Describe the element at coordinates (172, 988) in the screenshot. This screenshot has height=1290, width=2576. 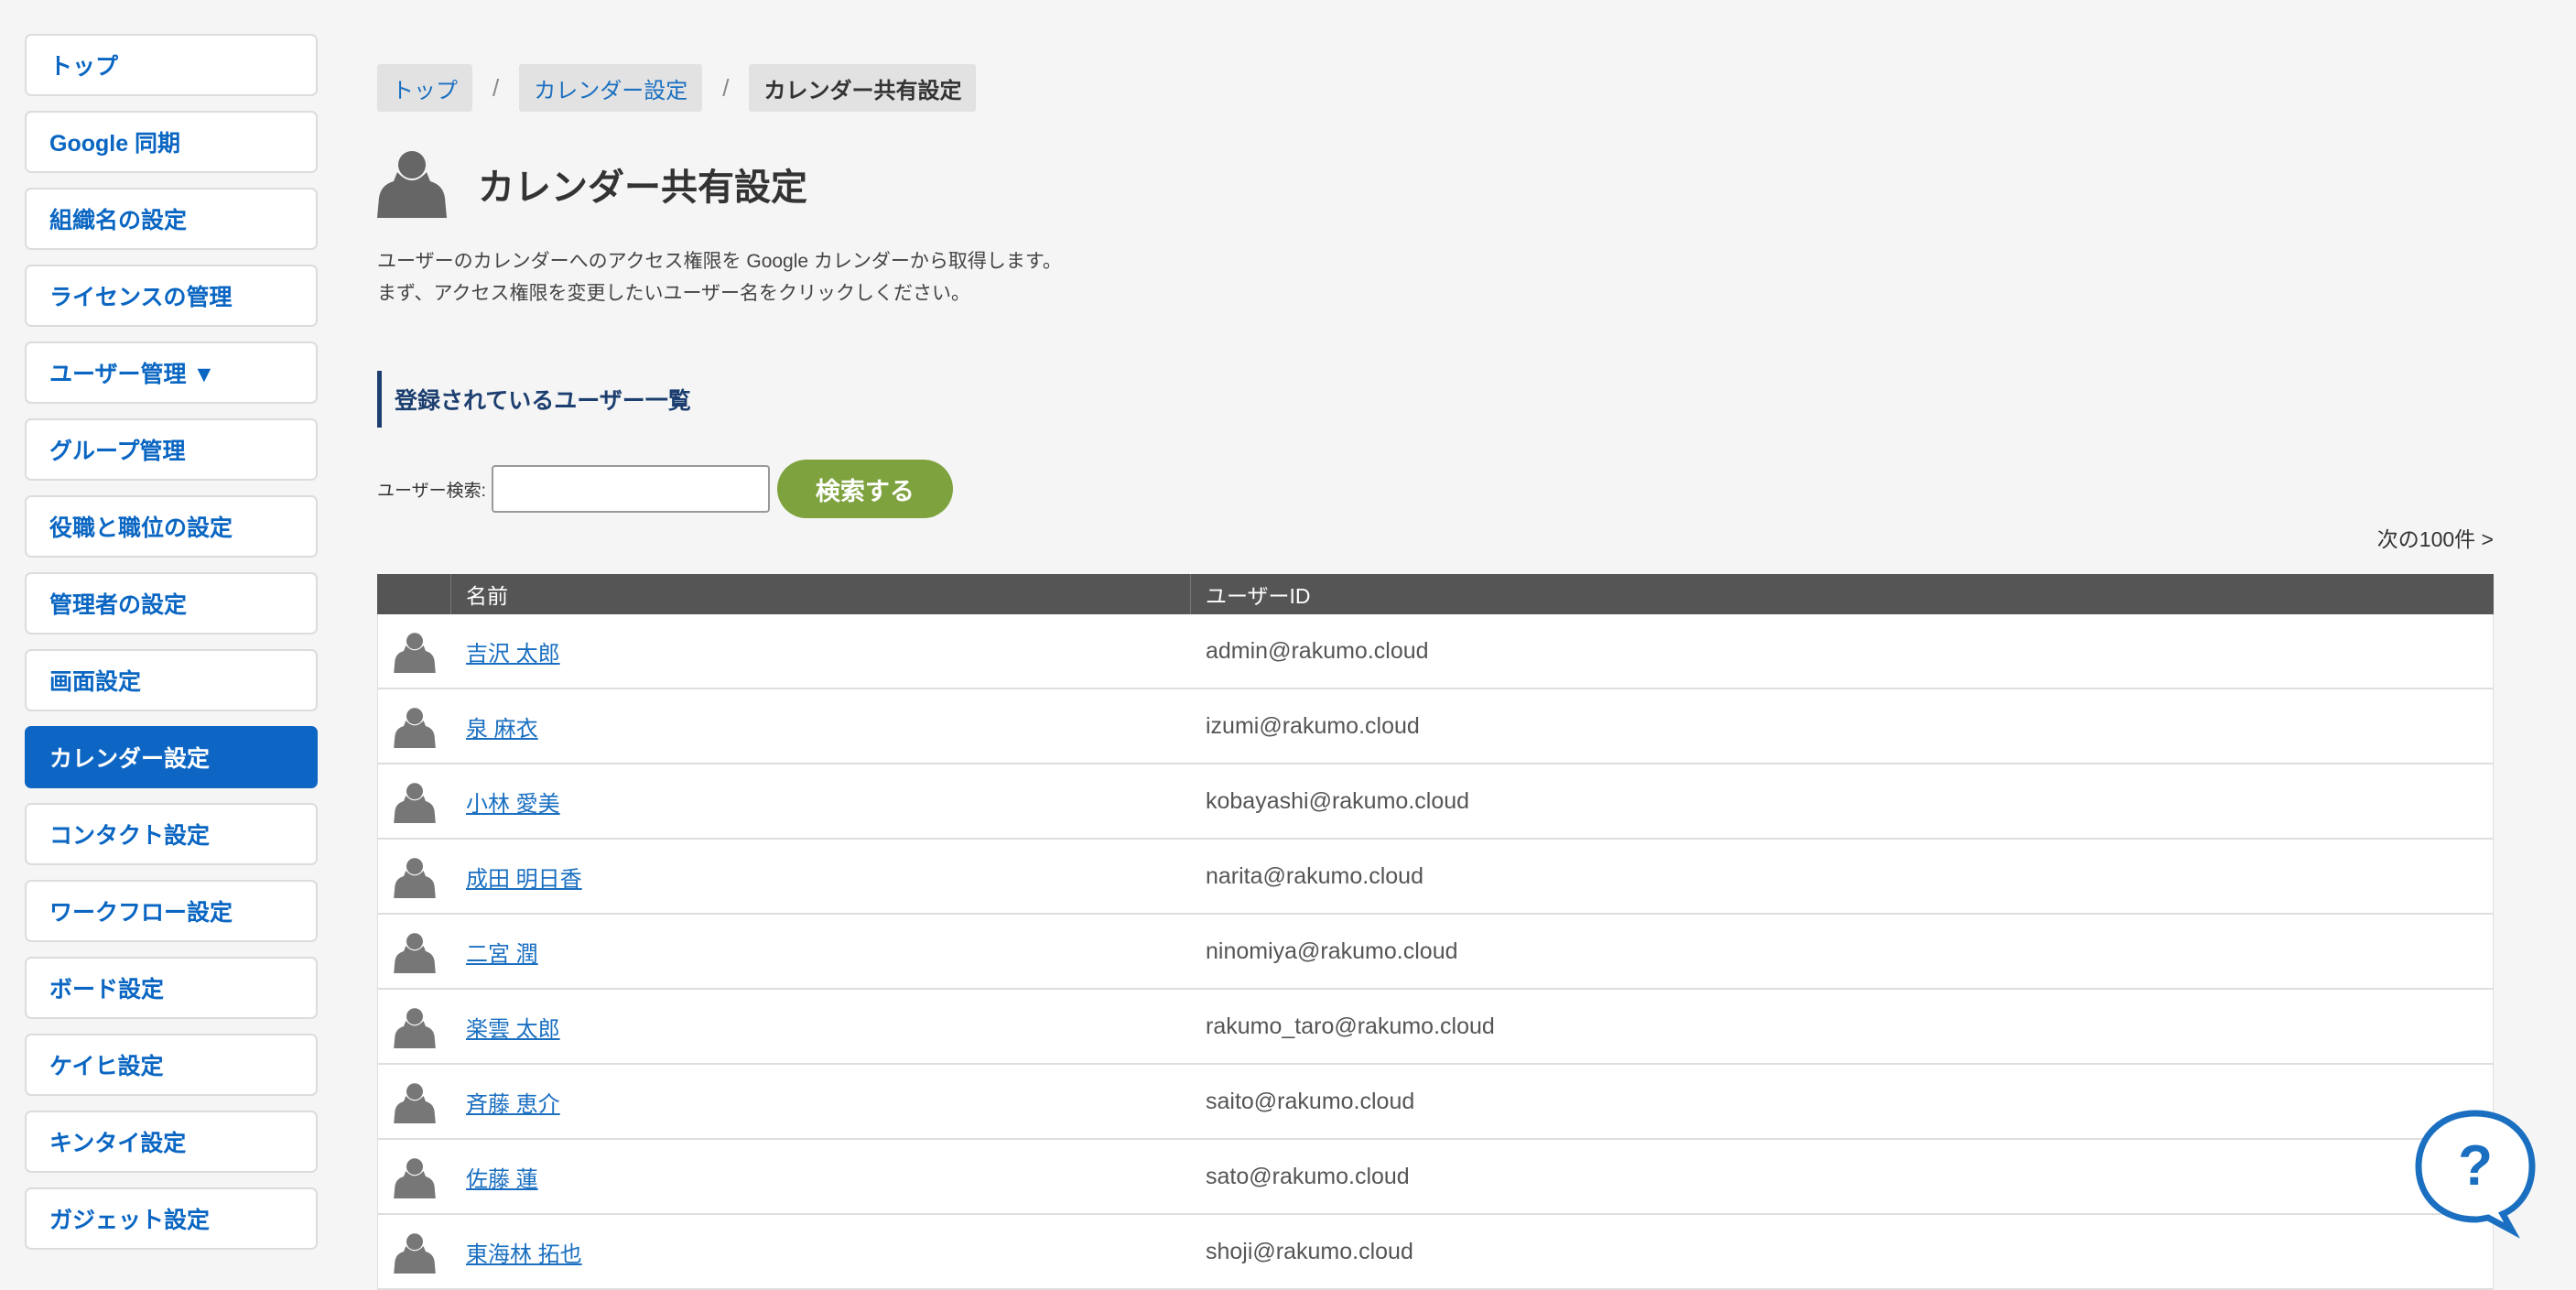
I see `sidebar-item-board: ボード設定` at that location.